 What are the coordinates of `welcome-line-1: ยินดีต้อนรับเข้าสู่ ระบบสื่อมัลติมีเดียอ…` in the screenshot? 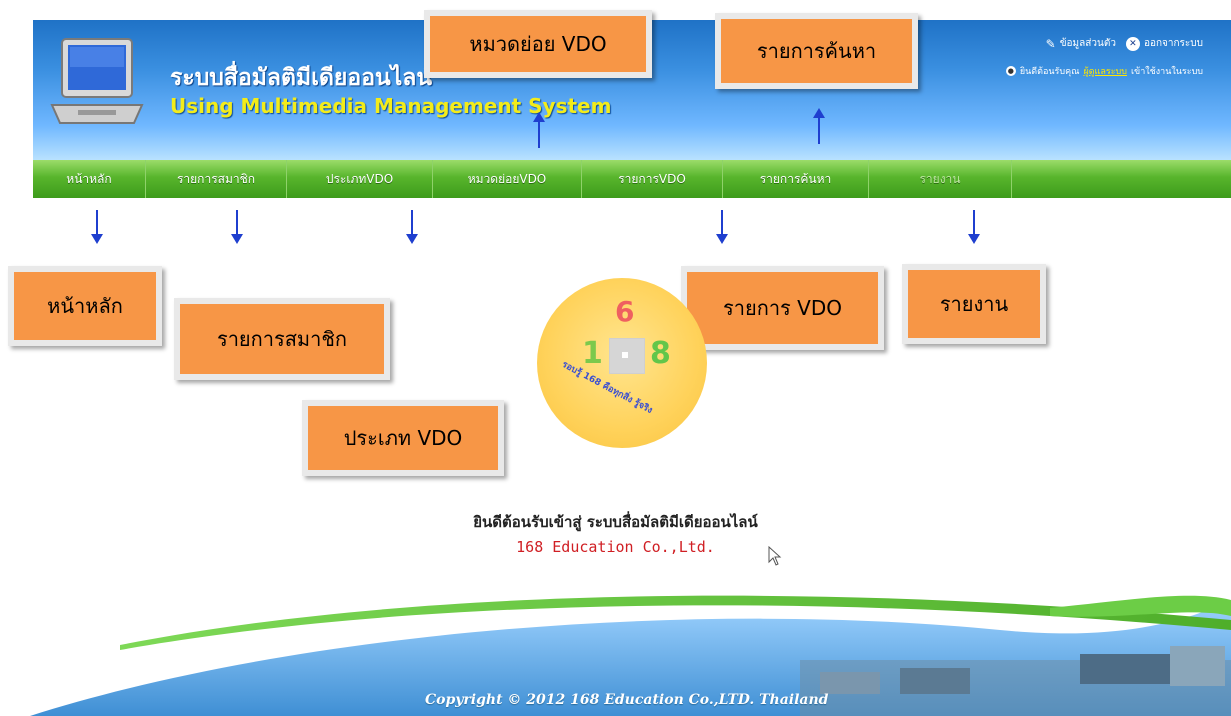 It's located at (615, 522).